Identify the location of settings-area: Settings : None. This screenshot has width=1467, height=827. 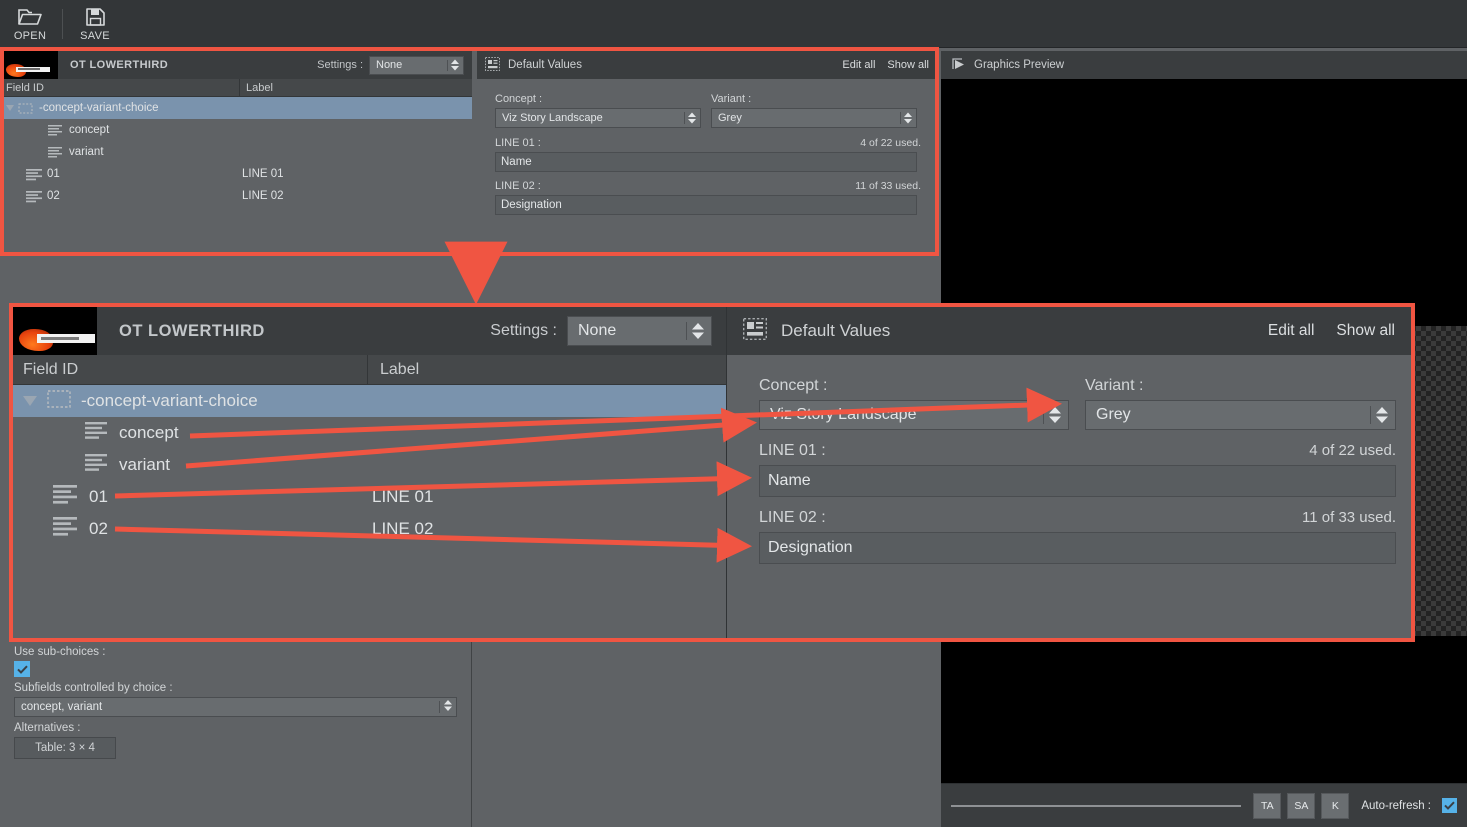
(608, 331).